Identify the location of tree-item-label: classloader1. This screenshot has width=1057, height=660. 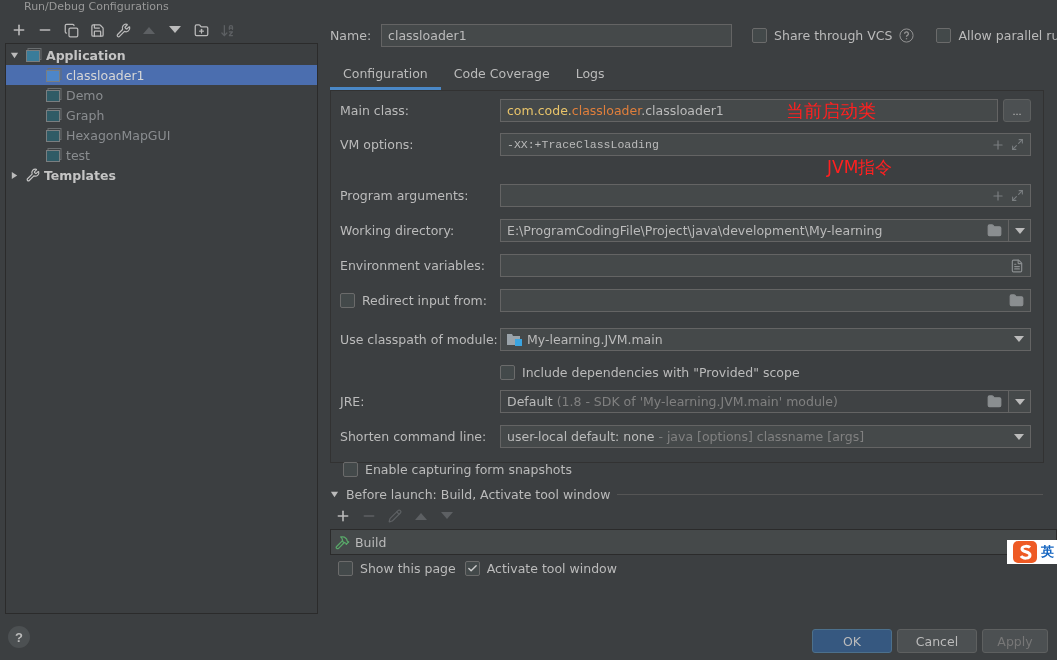
(105, 75).